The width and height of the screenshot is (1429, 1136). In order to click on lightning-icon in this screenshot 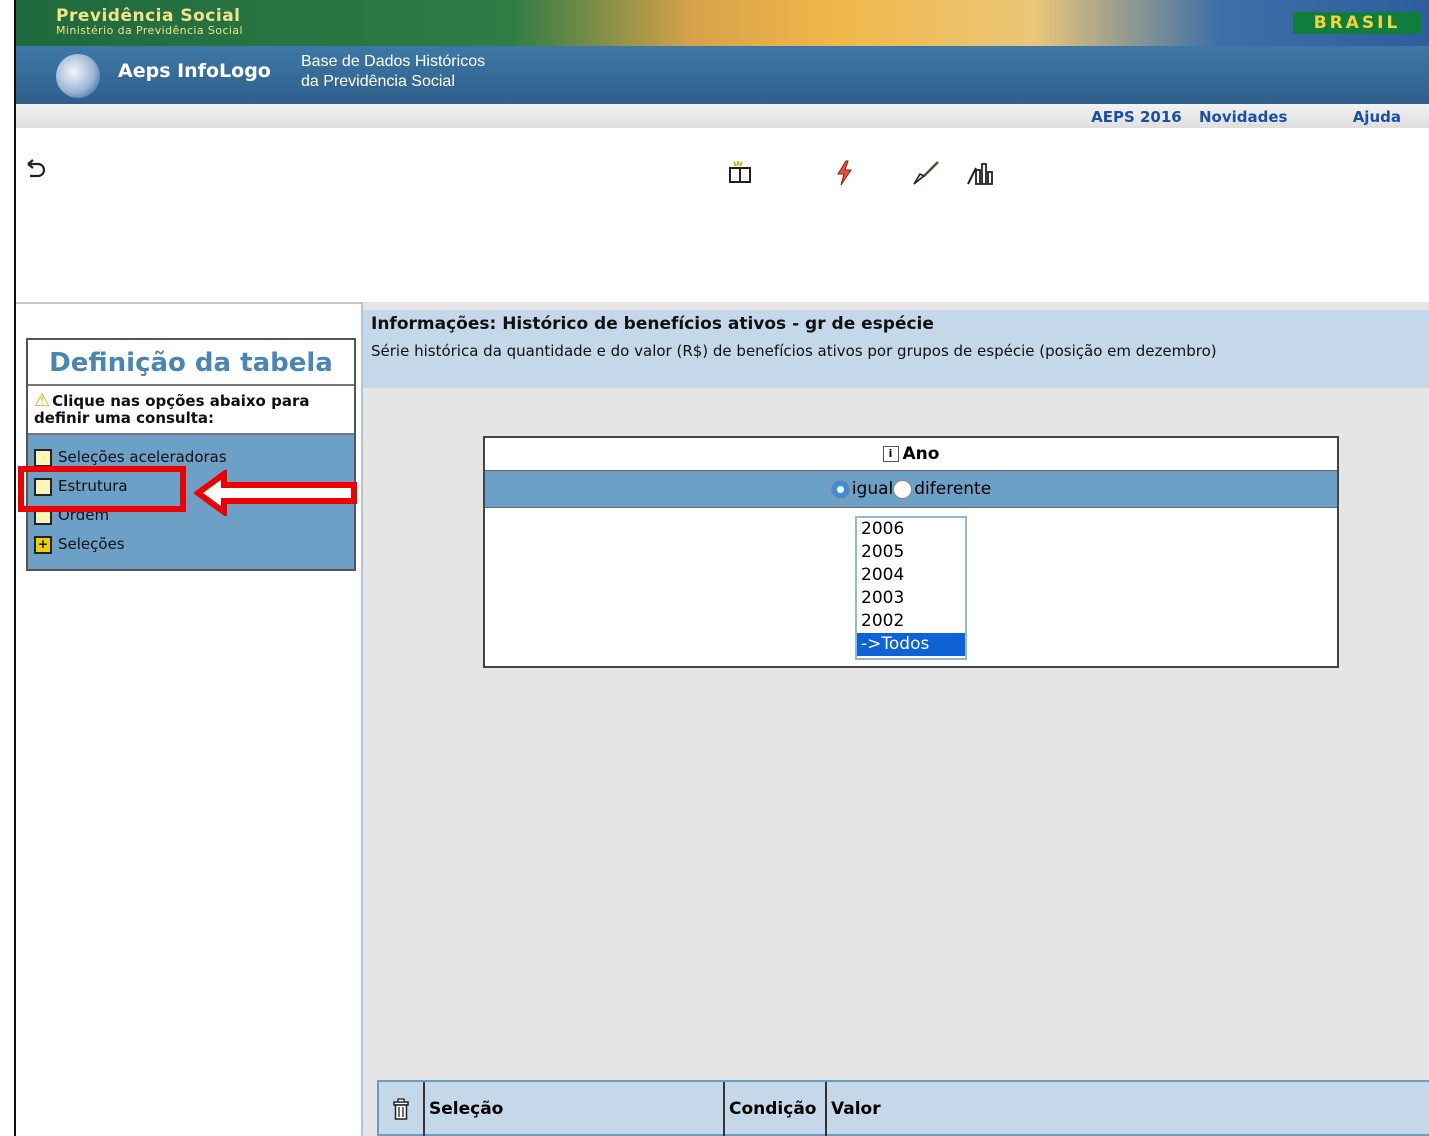, I will do `click(844, 176)`.